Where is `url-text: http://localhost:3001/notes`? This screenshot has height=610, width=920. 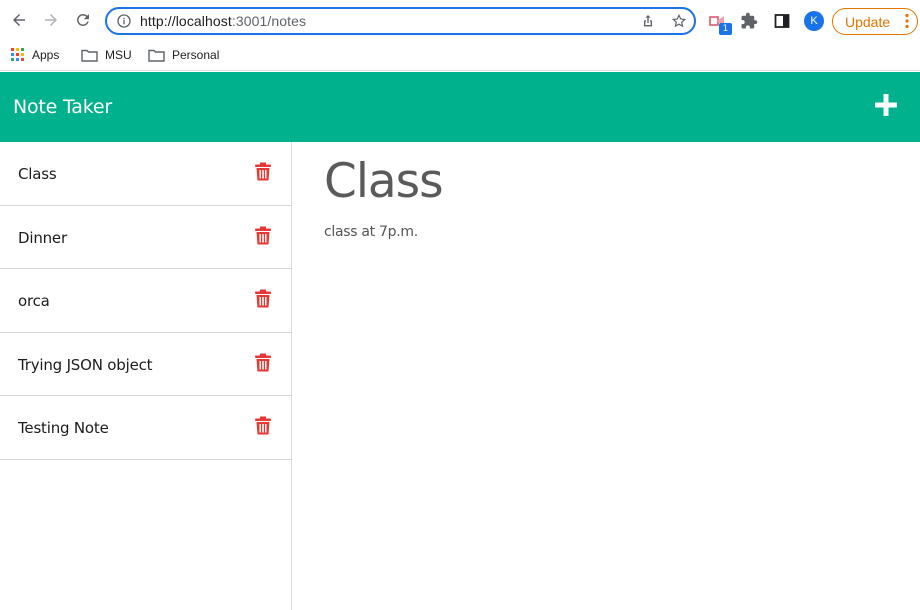
url-text: http://localhost:3001/notes is located at coordinates (223, 21).